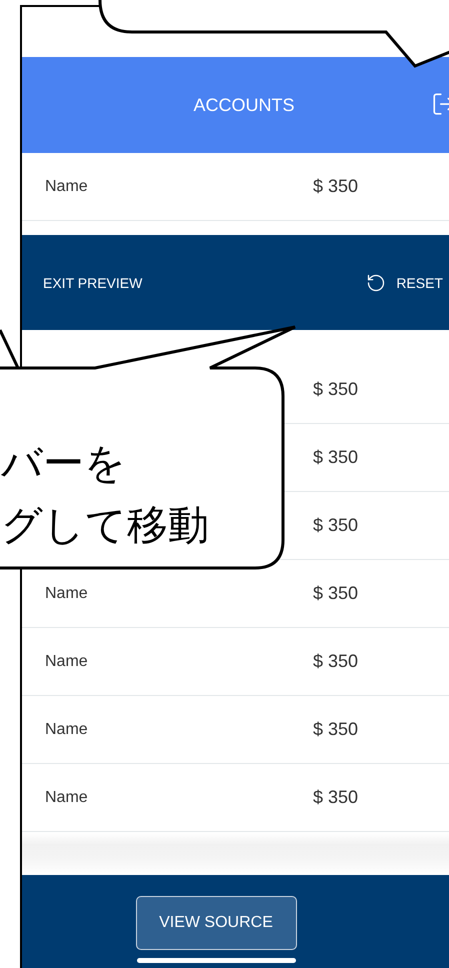 This screenshot has width=449, height=968. What do you see at coordinates (92, 282) in the screenshot?
I see `exit-preview-button: EXIT PREVIEW` at bounding box center [92, 282].